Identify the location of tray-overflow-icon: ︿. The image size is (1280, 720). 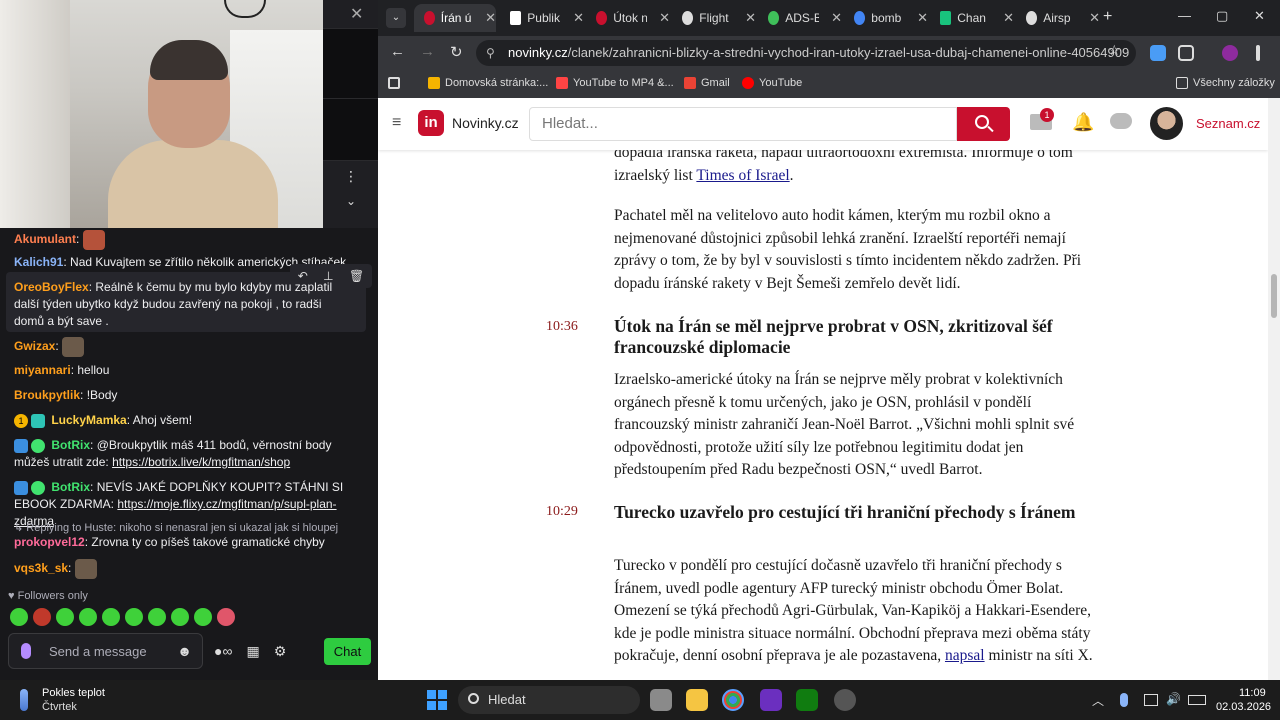
(1098, 700).